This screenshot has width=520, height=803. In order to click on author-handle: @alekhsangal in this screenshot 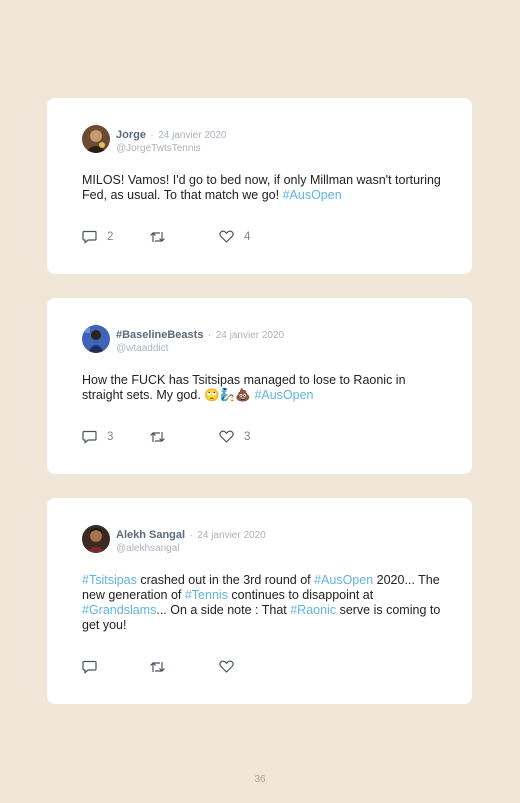, I will do `click(191, 548)`.